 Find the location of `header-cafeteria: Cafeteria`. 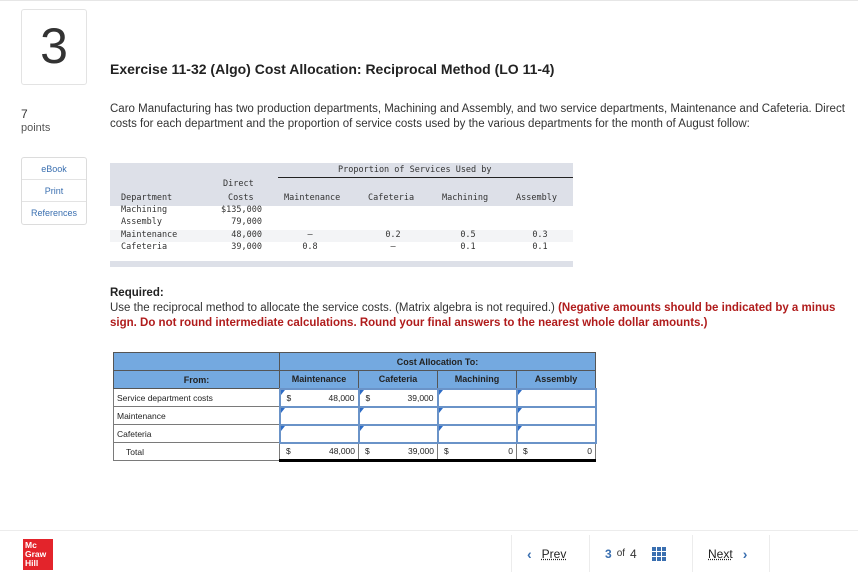

header-cafeteria: Cafeteria is located at coordinates (391, 198).